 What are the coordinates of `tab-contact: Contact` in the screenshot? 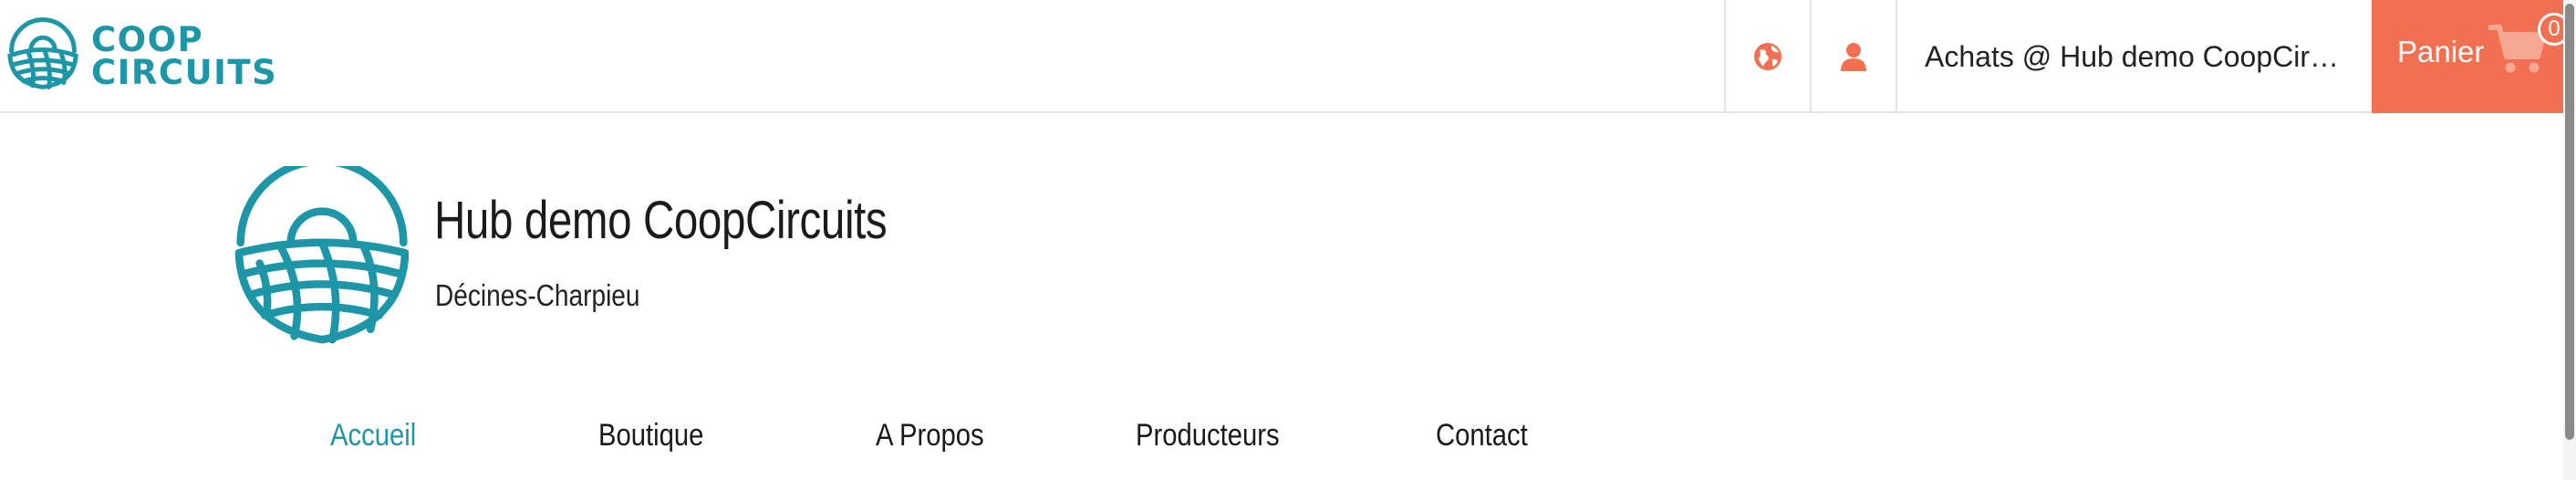 It's located at (1482, 436).